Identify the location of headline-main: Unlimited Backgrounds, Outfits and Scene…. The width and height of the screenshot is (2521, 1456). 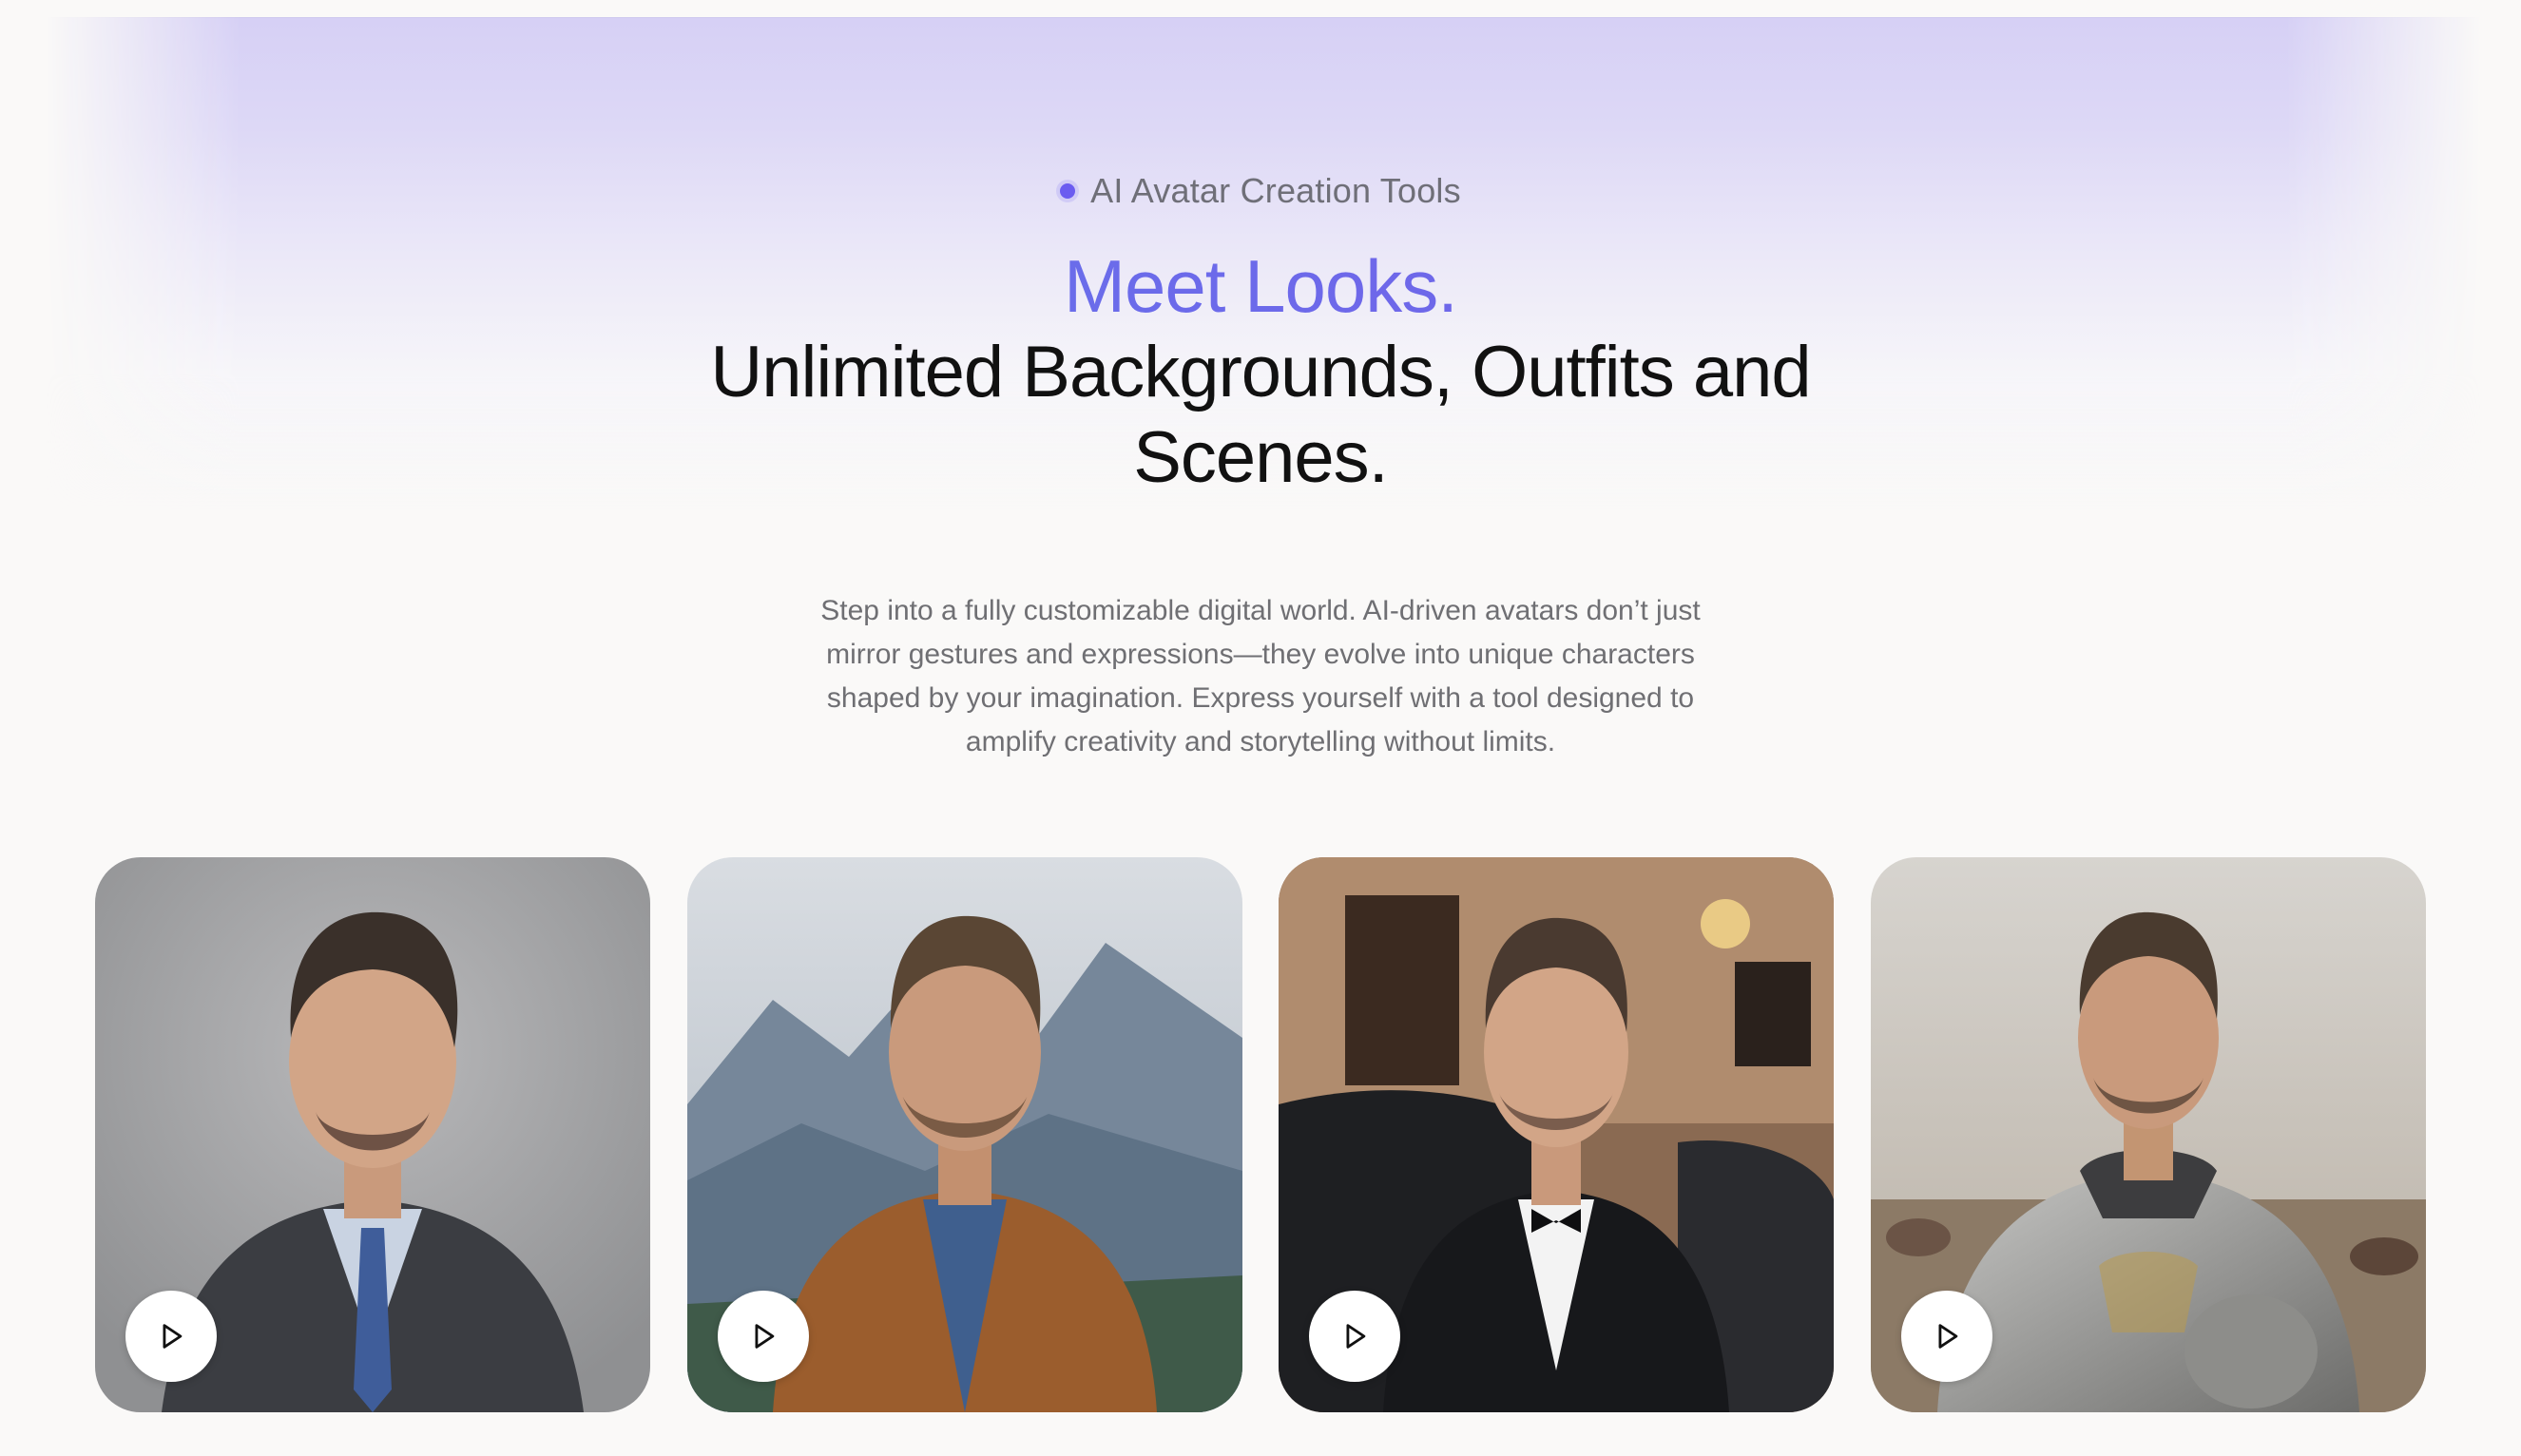
(1261, 415).